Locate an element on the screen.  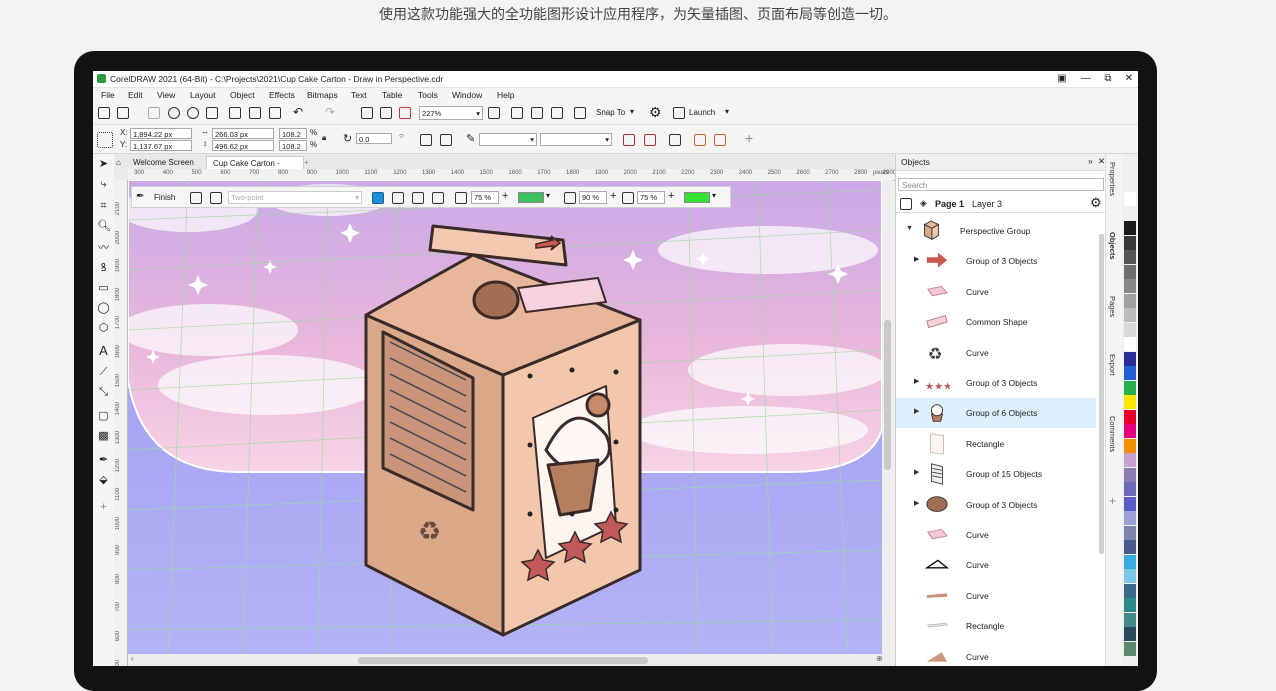
collapse-icon: » is located at coordinates (1090, 161).